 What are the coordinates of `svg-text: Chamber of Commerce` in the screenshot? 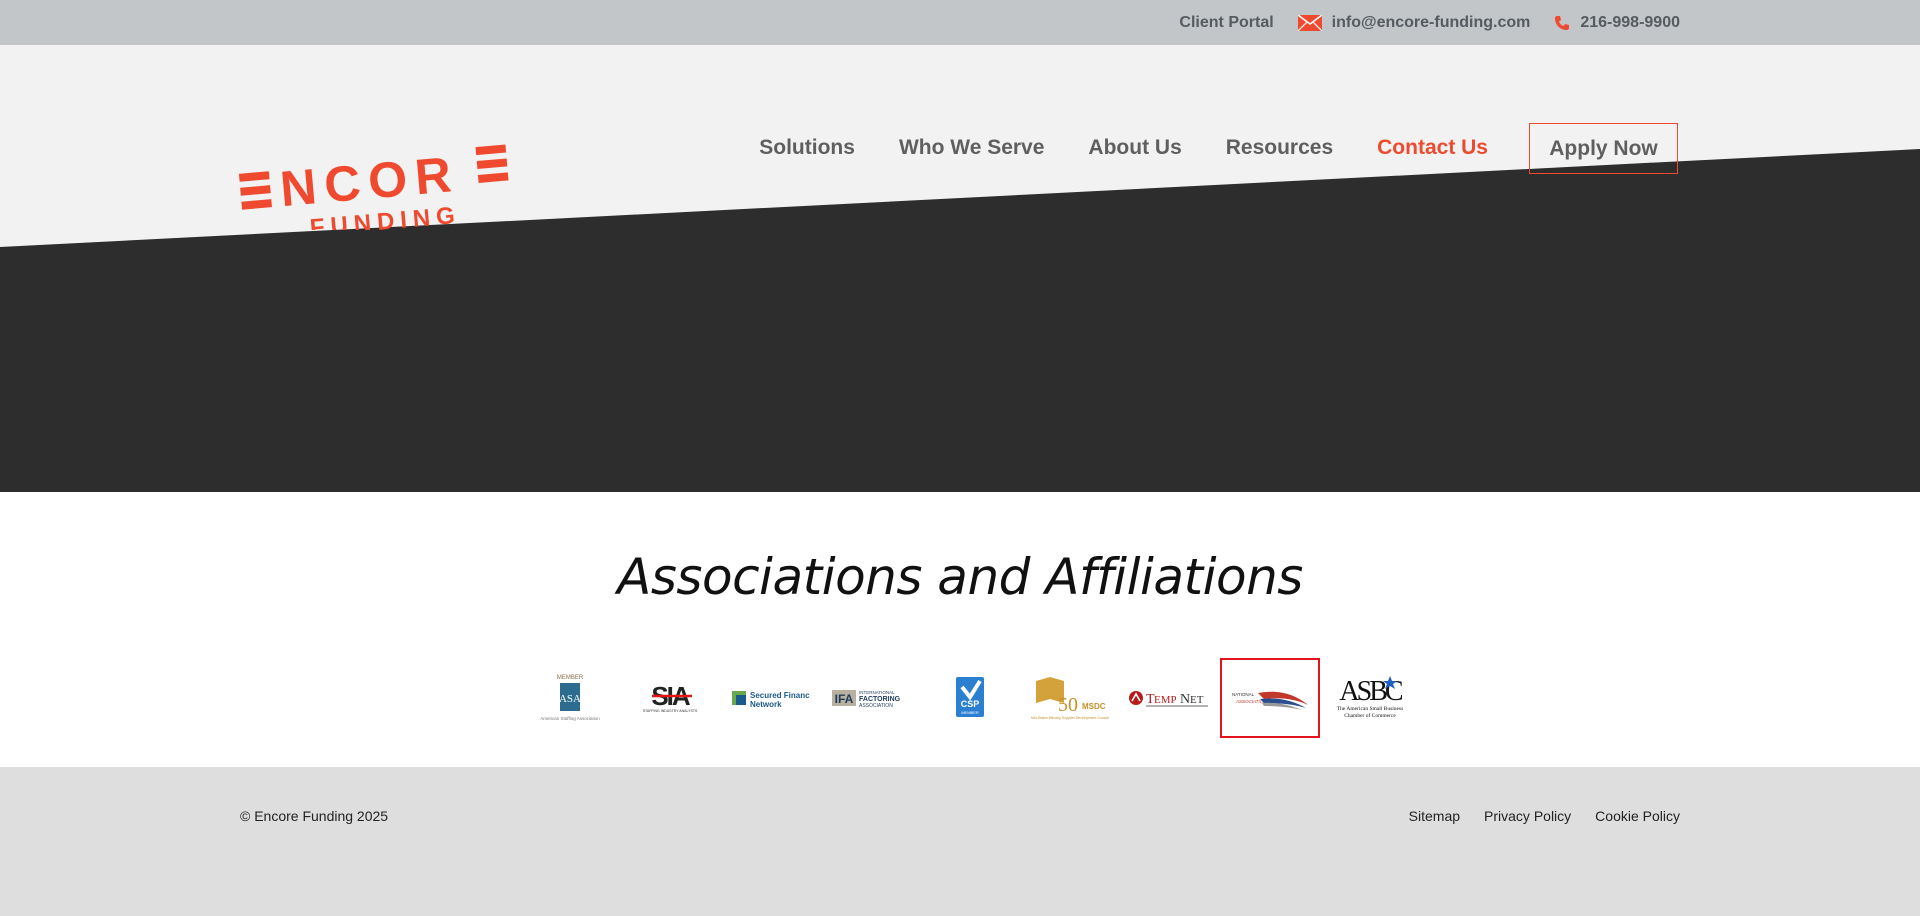 It's located at (1370, 715).